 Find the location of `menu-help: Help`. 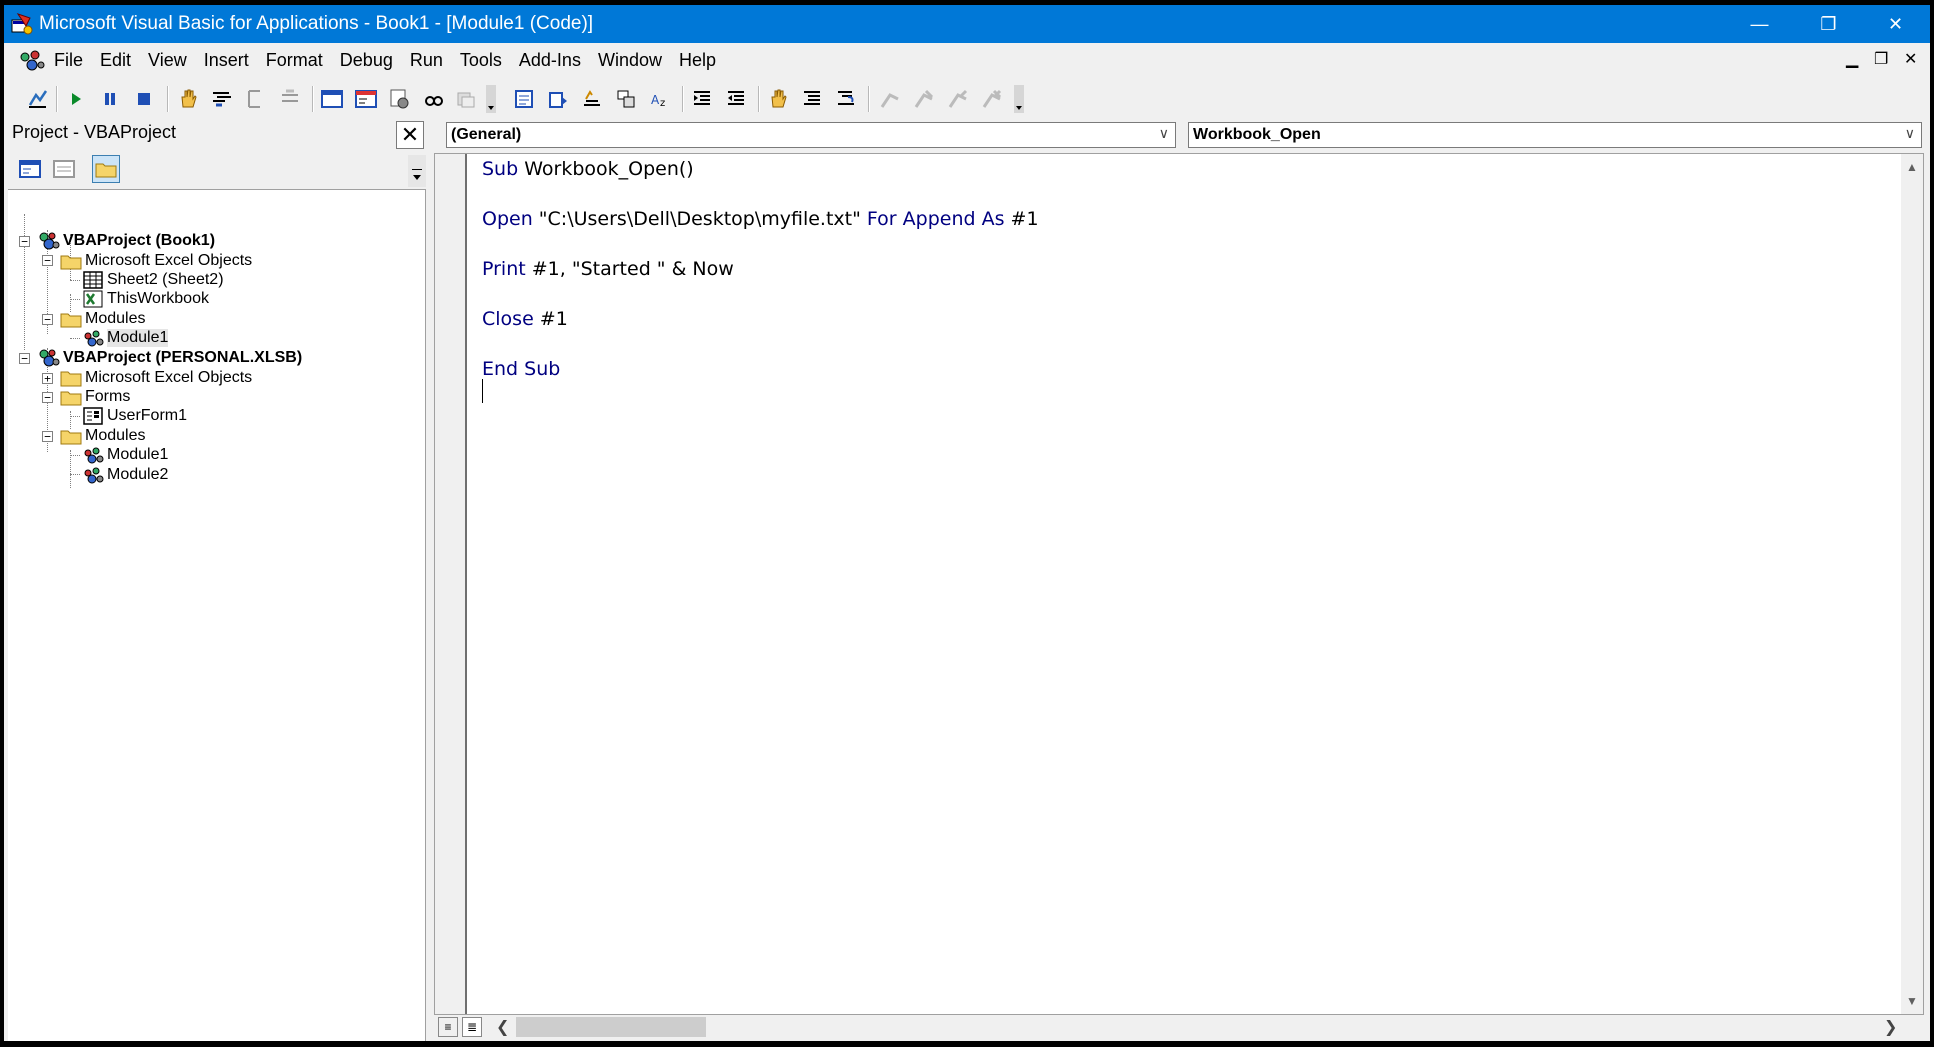

menu-help: Help is located at coordinates (697, 60).